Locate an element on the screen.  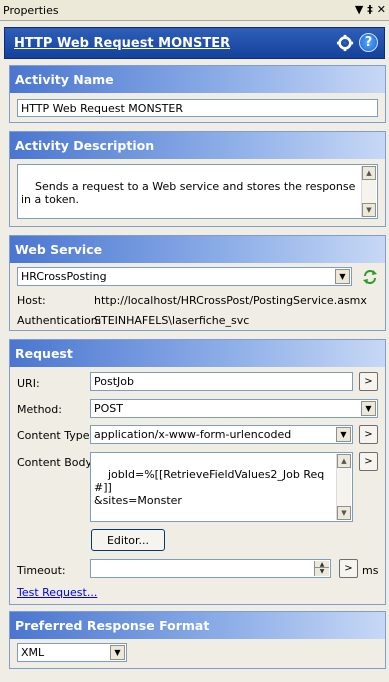
content-body-label: Content Body: is located at coordinates (56, 462).